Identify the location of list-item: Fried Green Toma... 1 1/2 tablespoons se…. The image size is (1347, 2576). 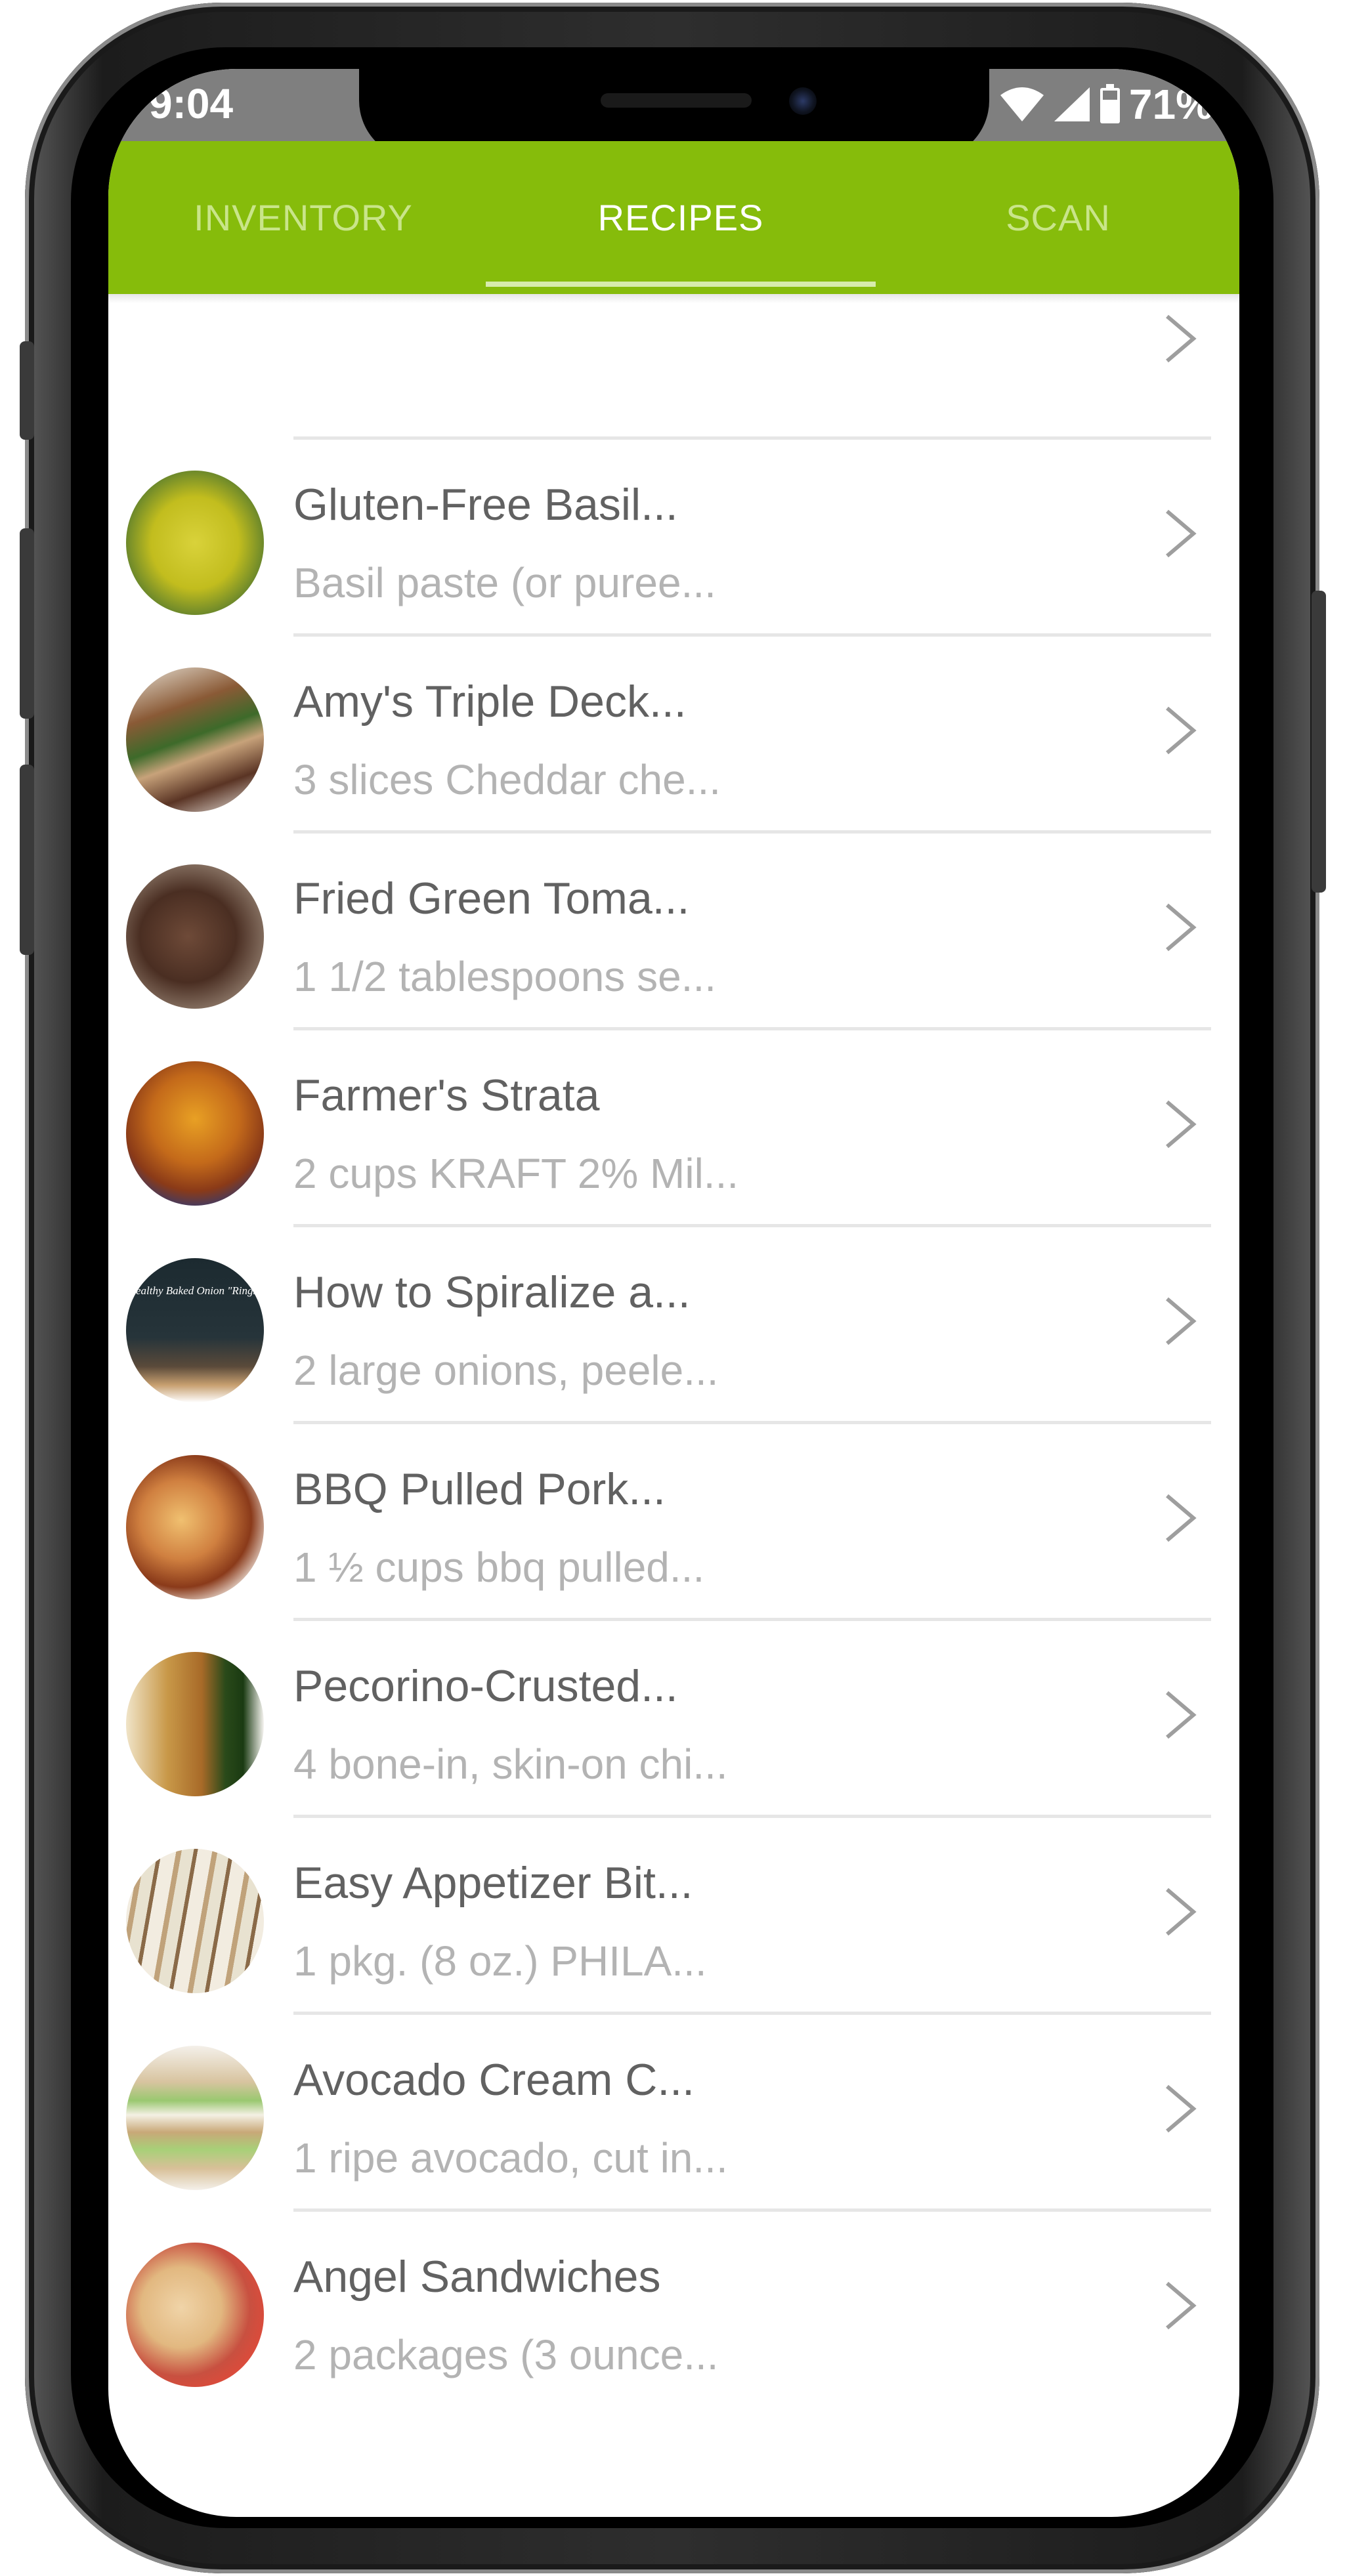
(673, 932).